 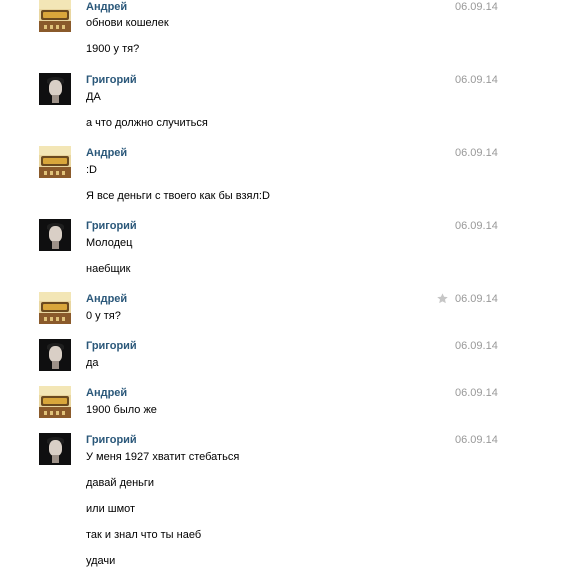 I want to click on message-text: давай деньги, so click(x=120, y=483).